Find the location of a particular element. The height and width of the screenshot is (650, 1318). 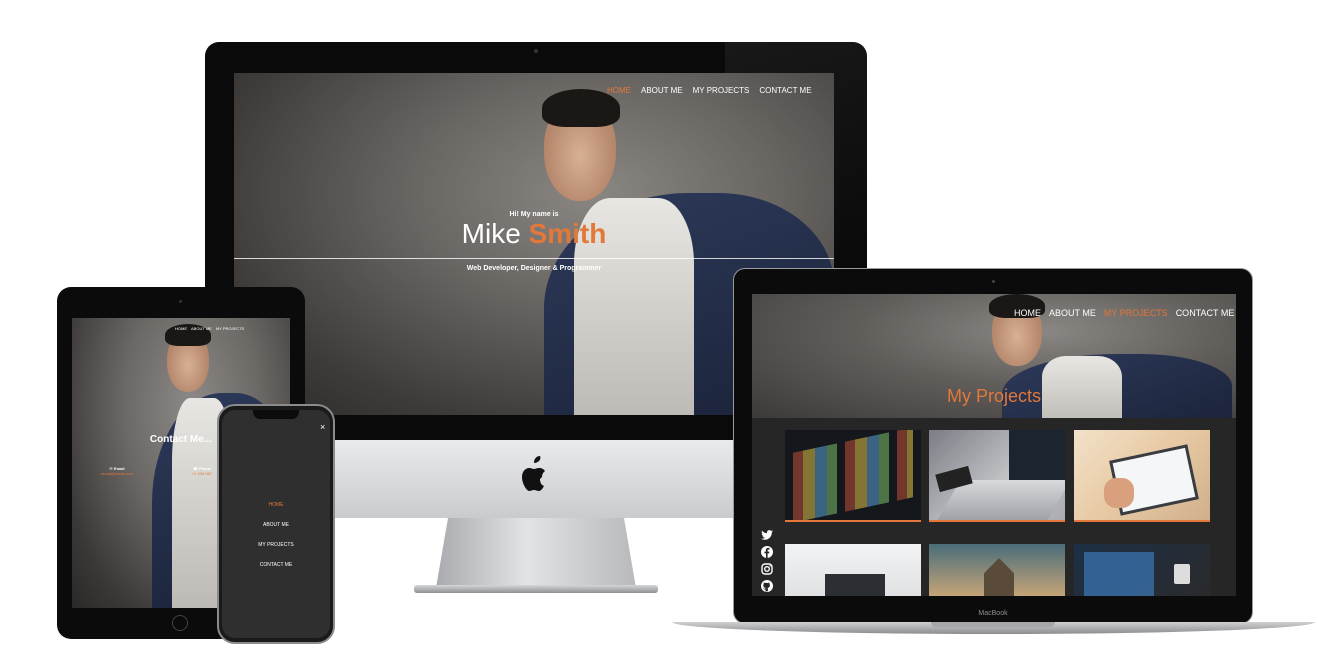

macbook-nav: HOME ABOUT ME MY PROJECTS CONTACT ME is located at coordinates (1124, 313).